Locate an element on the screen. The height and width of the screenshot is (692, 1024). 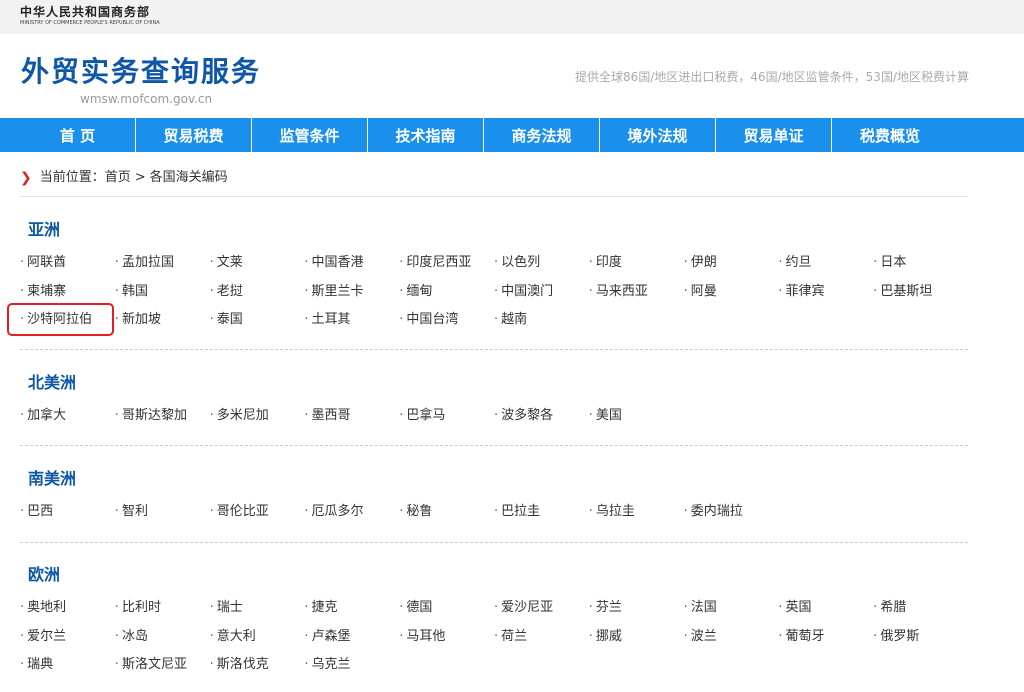
country-name: 新加坡 is located at coordinates (141, 319).